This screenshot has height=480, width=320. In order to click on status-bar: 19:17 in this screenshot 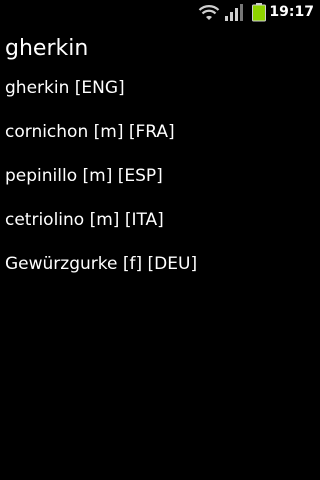, I will do `click(160, 12)`.